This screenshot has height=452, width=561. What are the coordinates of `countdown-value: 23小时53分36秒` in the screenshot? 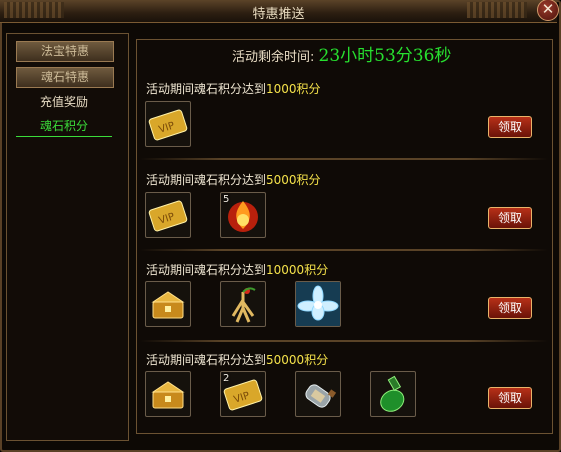 It's located at (385, 56).